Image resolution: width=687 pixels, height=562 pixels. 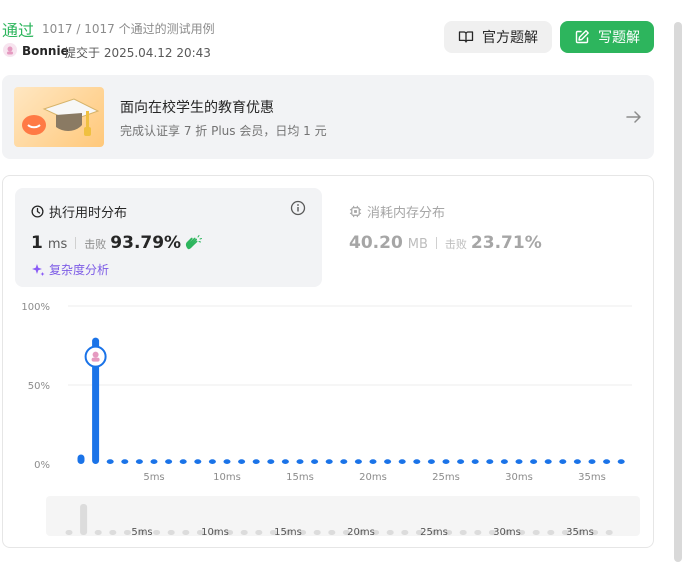 I want to click on vertical-scrollbar, so click(x=678, y=292).